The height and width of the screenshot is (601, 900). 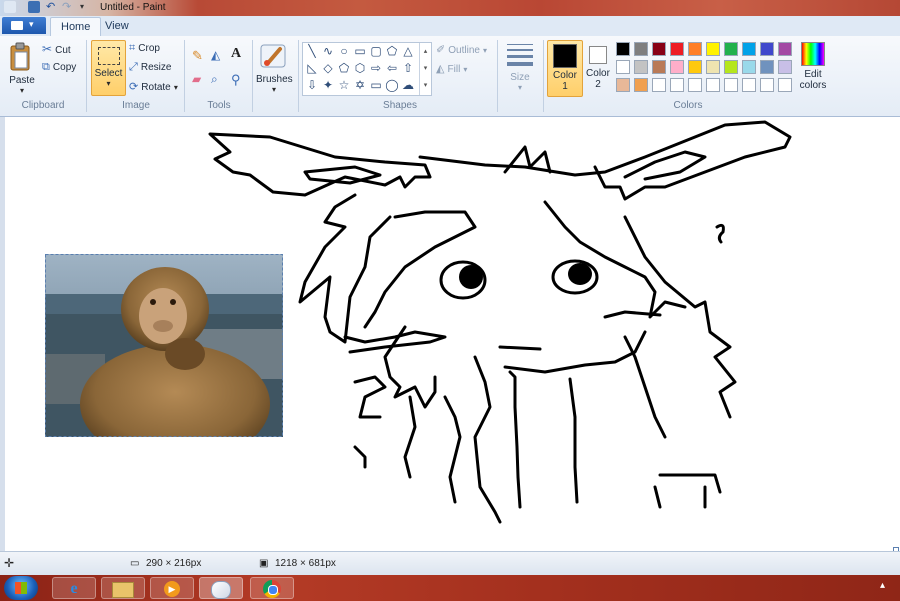 What do you see at coordinates (376, 51) in the screenshot?
I see `rounded-rectangle-shape-icon: ▢` at bounding box center [376, 51].